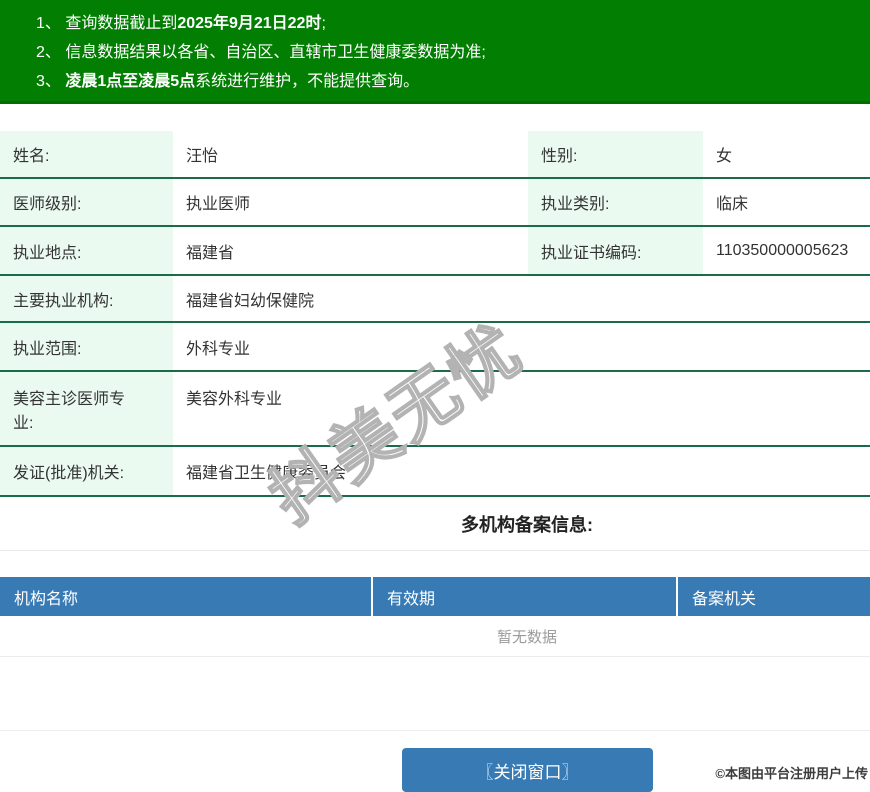 This screenshot has width=870, height=792. Describe the element at coordinates (782, 250) in the screenshot. I see `field-value: 110350000005623` at that location.